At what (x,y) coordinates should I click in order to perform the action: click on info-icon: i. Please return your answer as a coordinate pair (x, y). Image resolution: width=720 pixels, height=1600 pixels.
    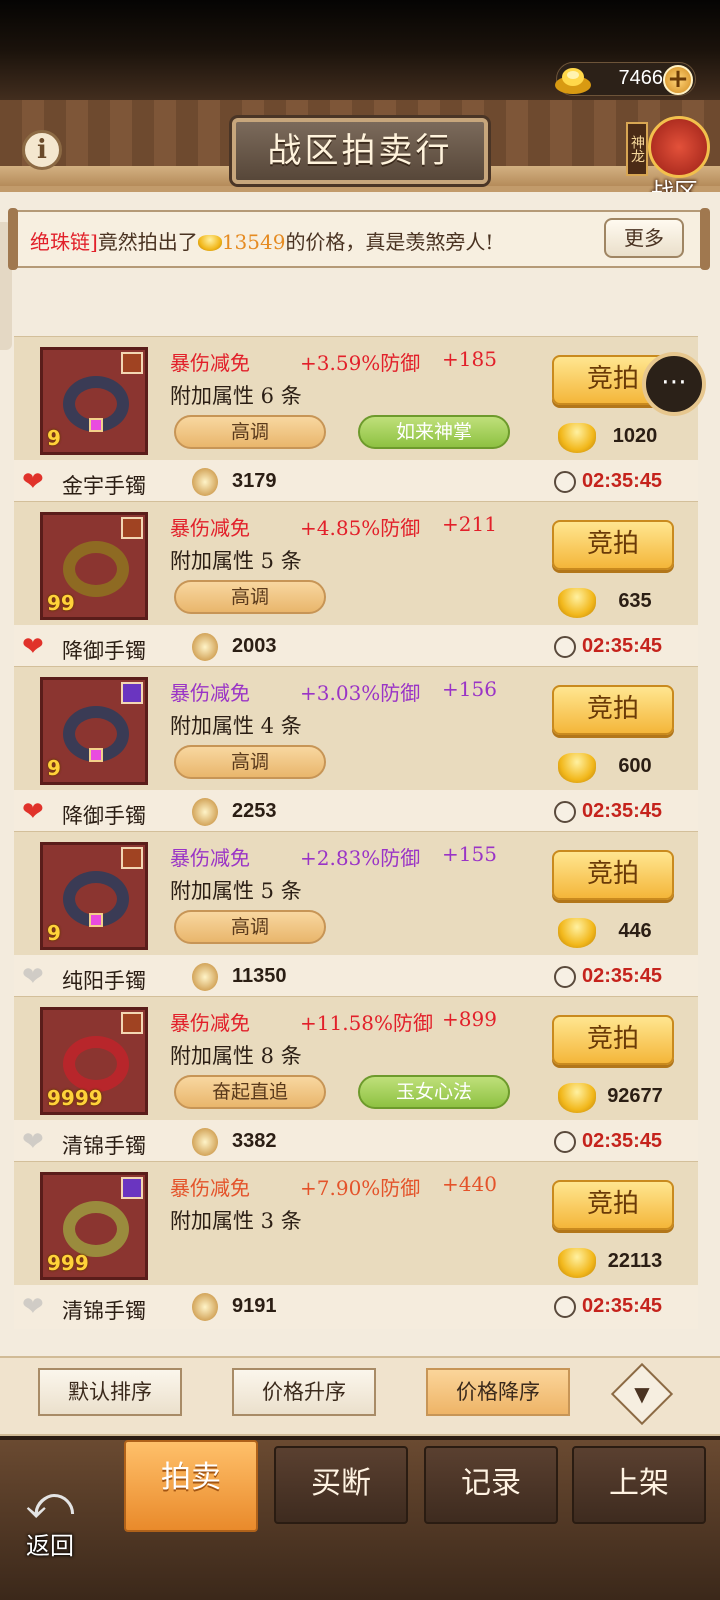
    Looking at the image, I should click on (42, 150).